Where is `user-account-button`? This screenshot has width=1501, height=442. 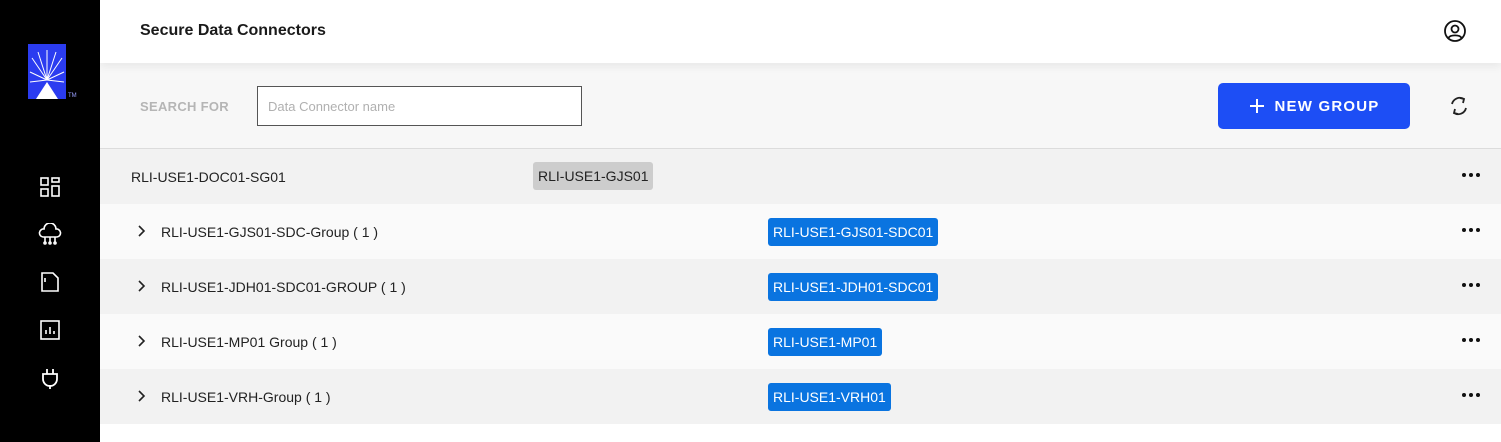 user-account-button is located at coordinates (1455, 31).